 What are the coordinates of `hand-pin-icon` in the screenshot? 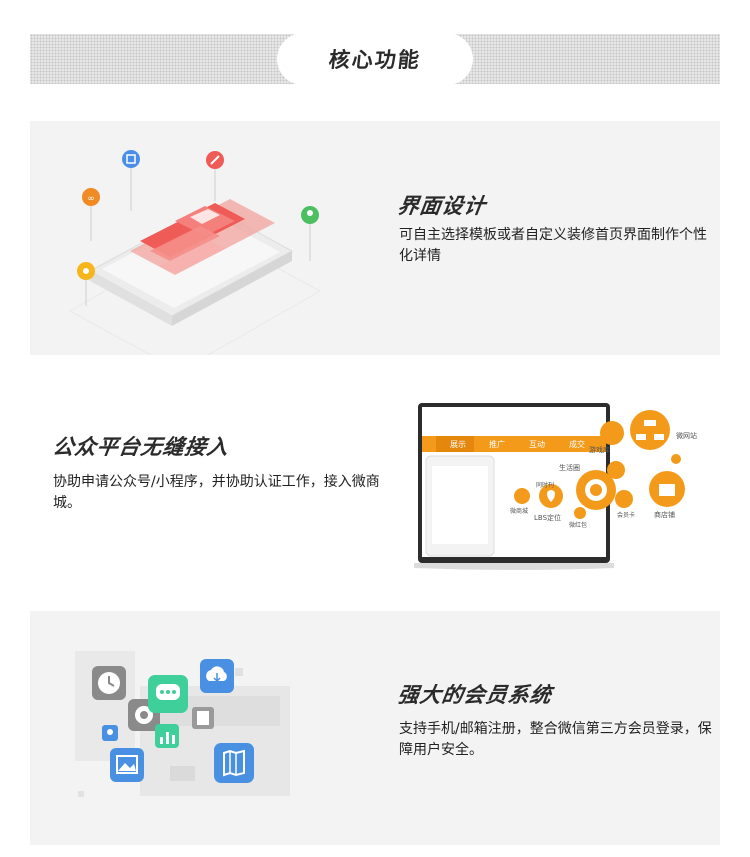 It's located at (86, 284).